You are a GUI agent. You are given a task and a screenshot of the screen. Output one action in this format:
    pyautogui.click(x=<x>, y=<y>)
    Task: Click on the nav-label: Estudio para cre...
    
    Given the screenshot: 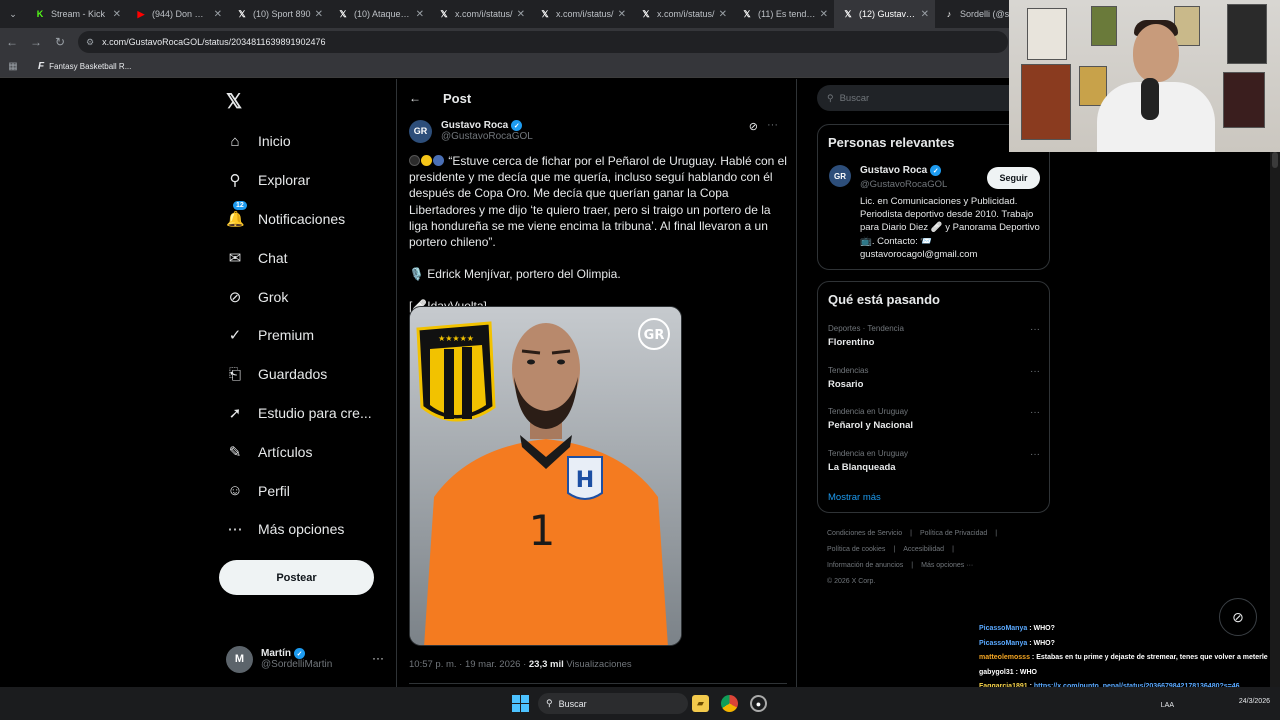 What is the action you would take?
    pyautogui.click(x=315, y=412)
    